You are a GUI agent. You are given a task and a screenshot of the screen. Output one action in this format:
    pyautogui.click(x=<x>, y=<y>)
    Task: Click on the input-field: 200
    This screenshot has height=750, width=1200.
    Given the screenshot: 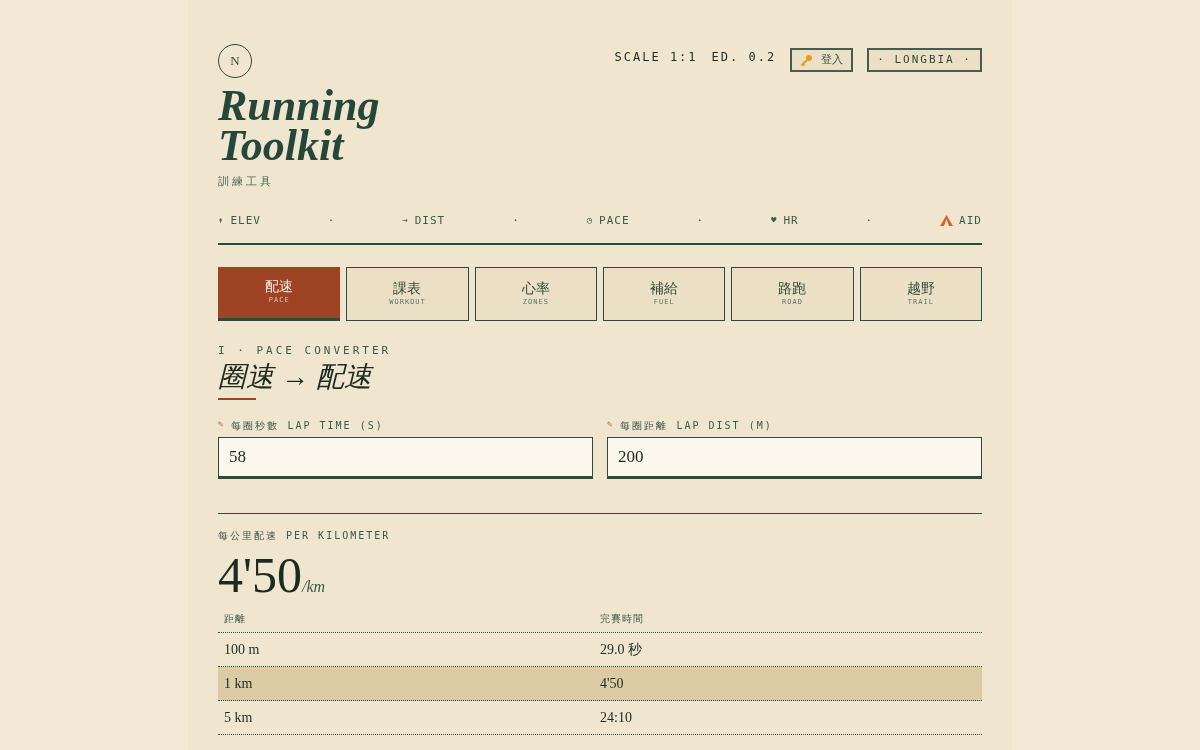 What is the action you would take?
    pyautogui.click(x=794, y=457)
    